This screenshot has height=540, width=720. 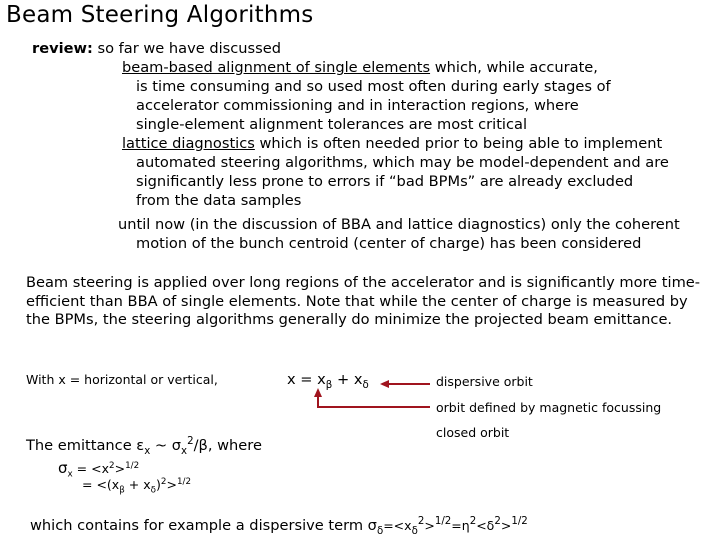 I want to click on sigma-sup2: 1/2, so click(x=132, y=465).